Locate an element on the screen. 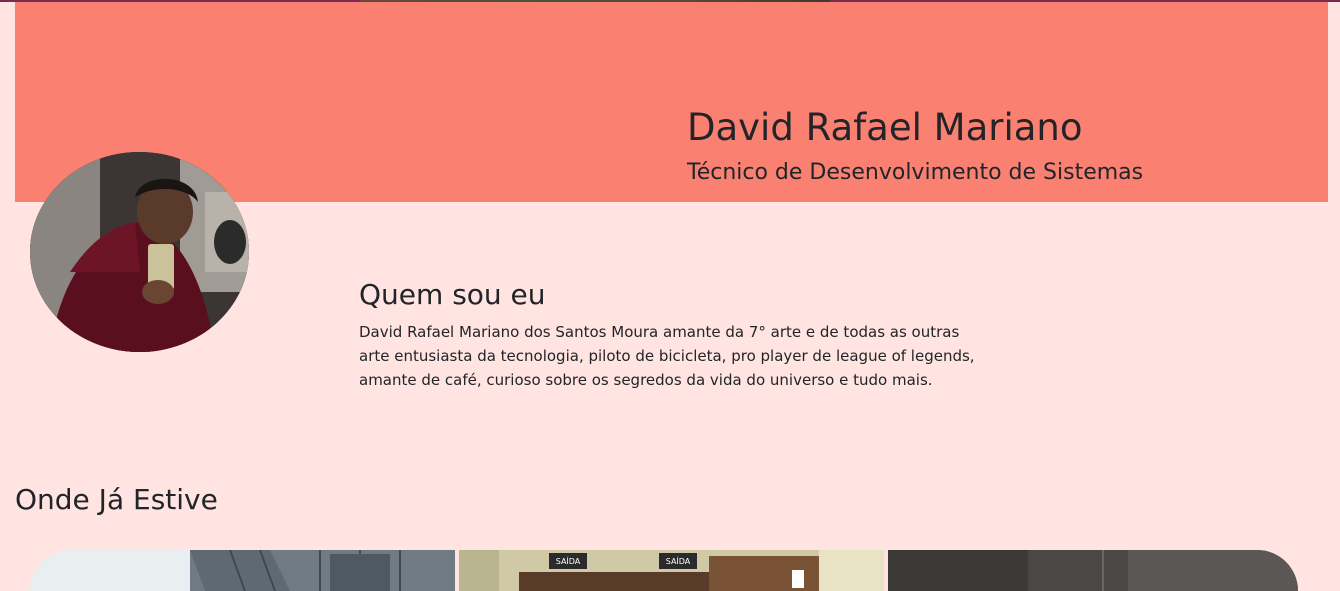 Image resolution: width=1340 pixels, height=591 pixels. avatar is located at coordinates (139, 252).